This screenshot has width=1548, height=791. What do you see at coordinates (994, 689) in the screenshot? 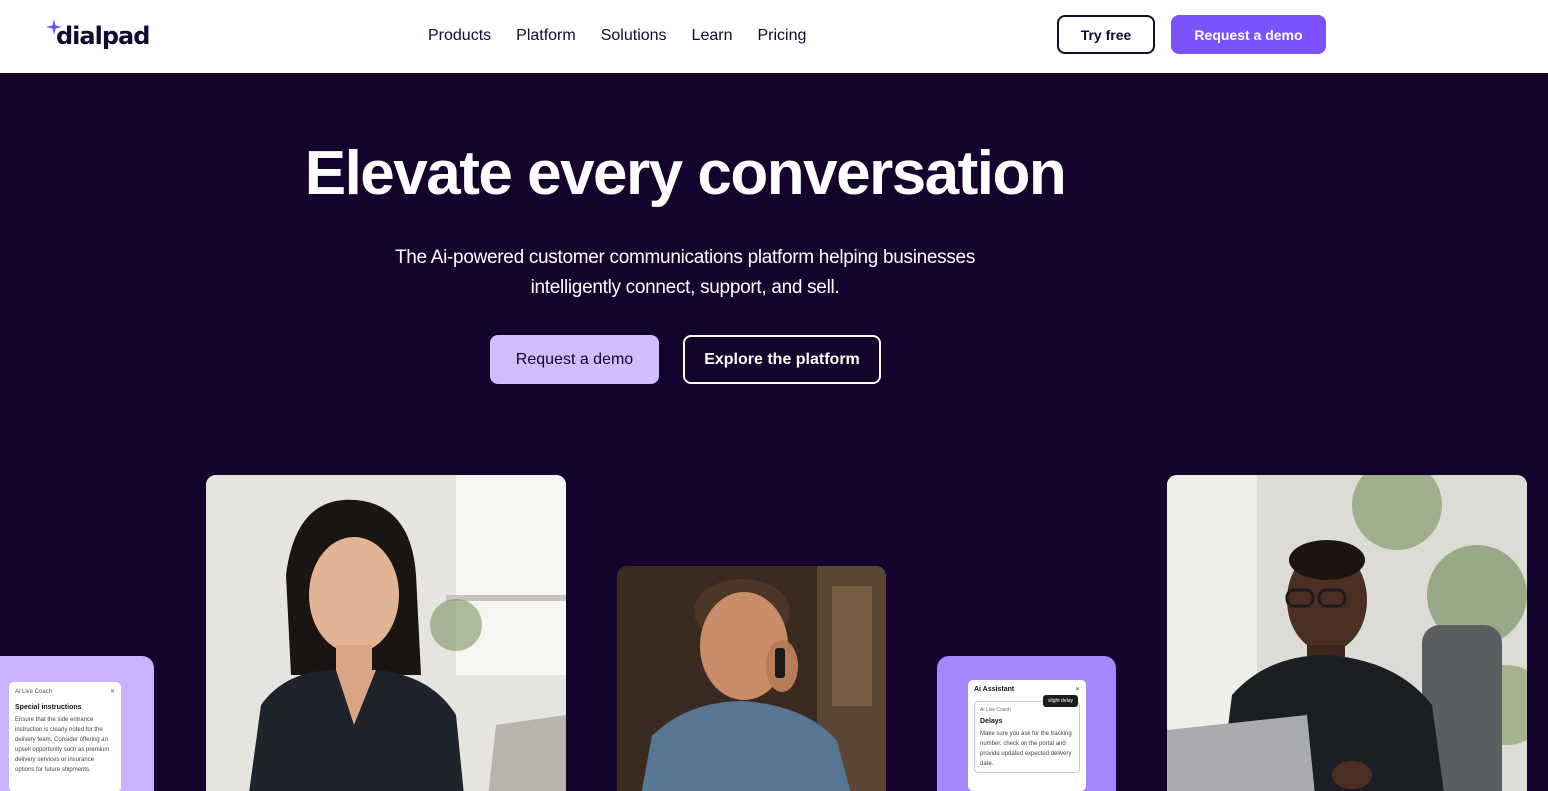
I see `panel-header: Ai Assistant` at bounding box center [994, 689].